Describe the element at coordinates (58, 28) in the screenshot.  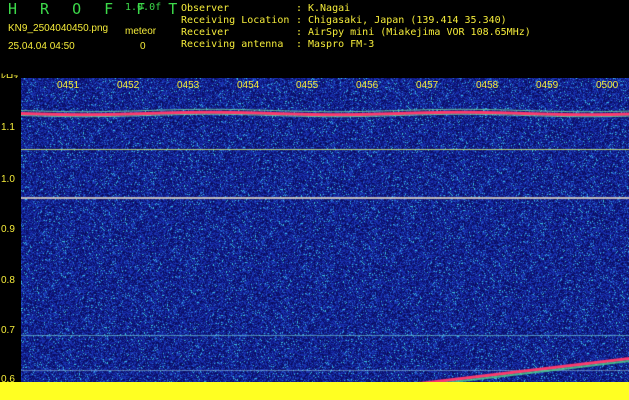
I see `filename-label: KN9_2504040450.png` at that location.